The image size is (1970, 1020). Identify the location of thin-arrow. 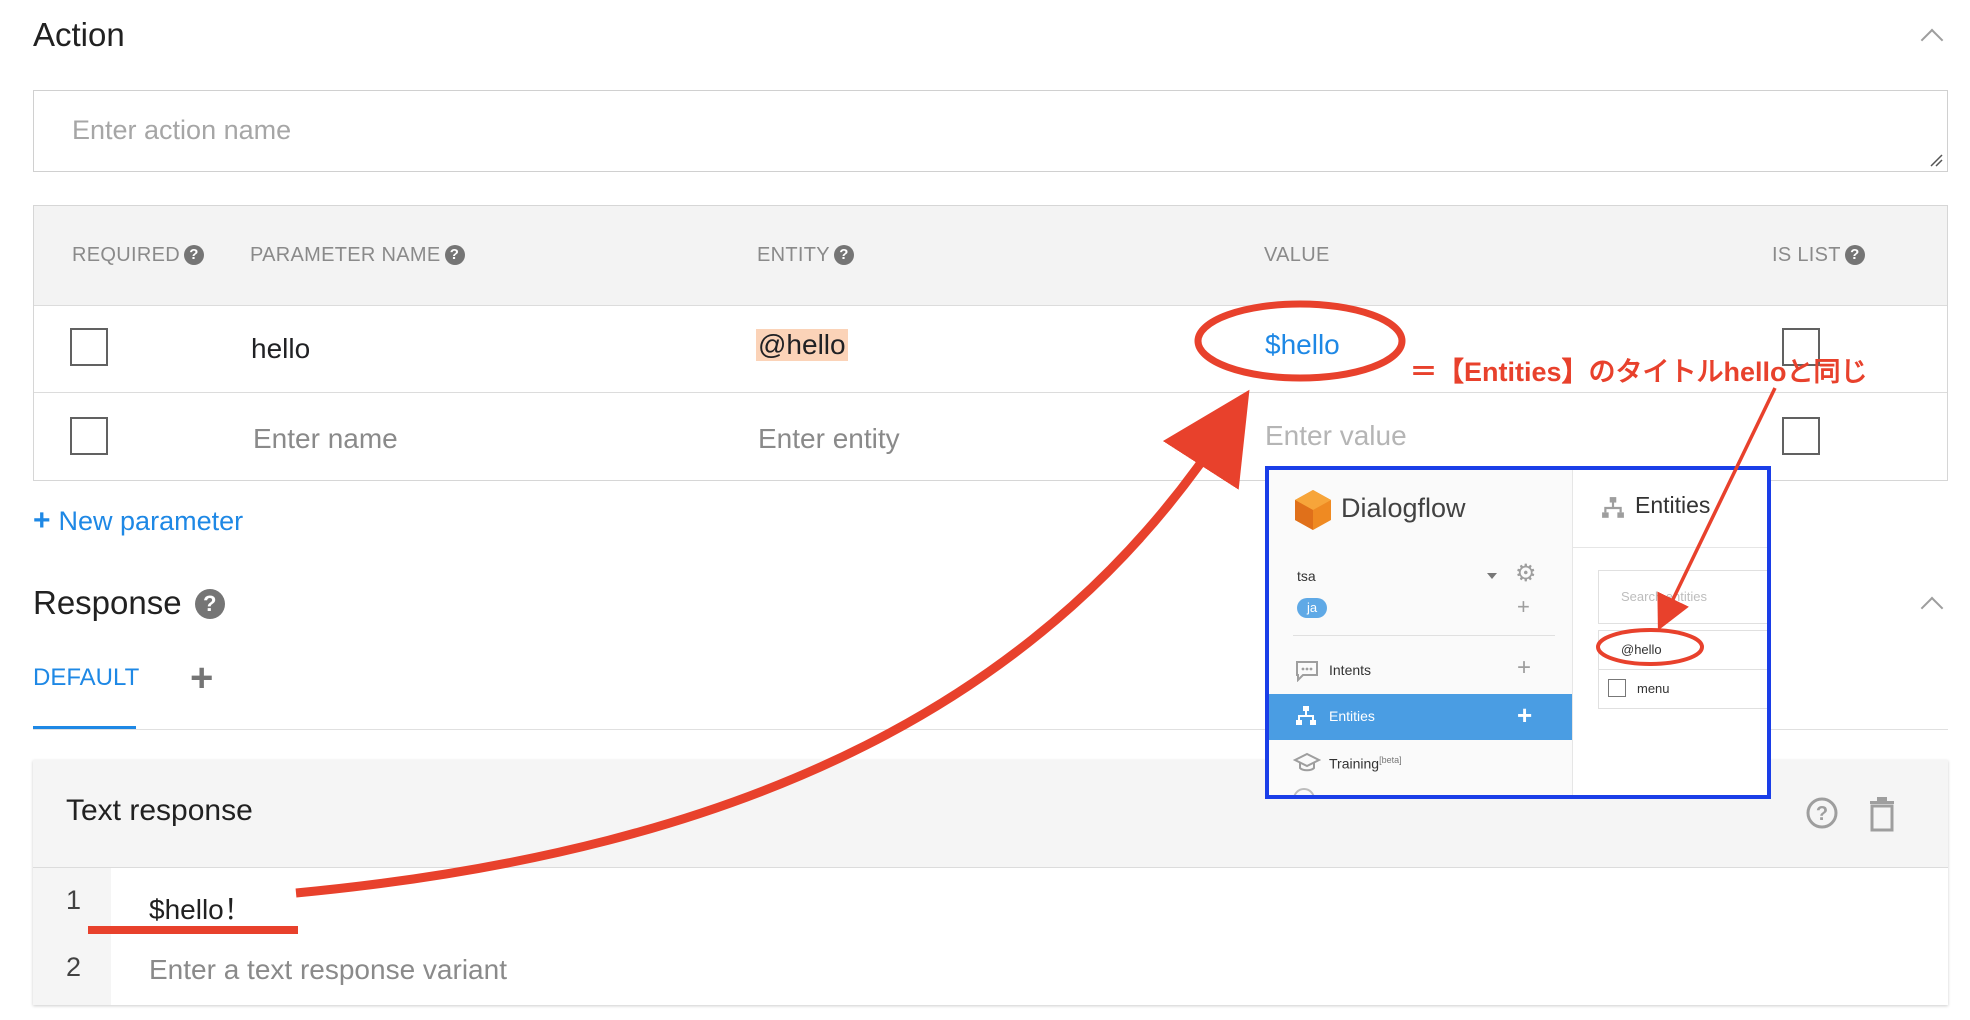
(1717, 509).